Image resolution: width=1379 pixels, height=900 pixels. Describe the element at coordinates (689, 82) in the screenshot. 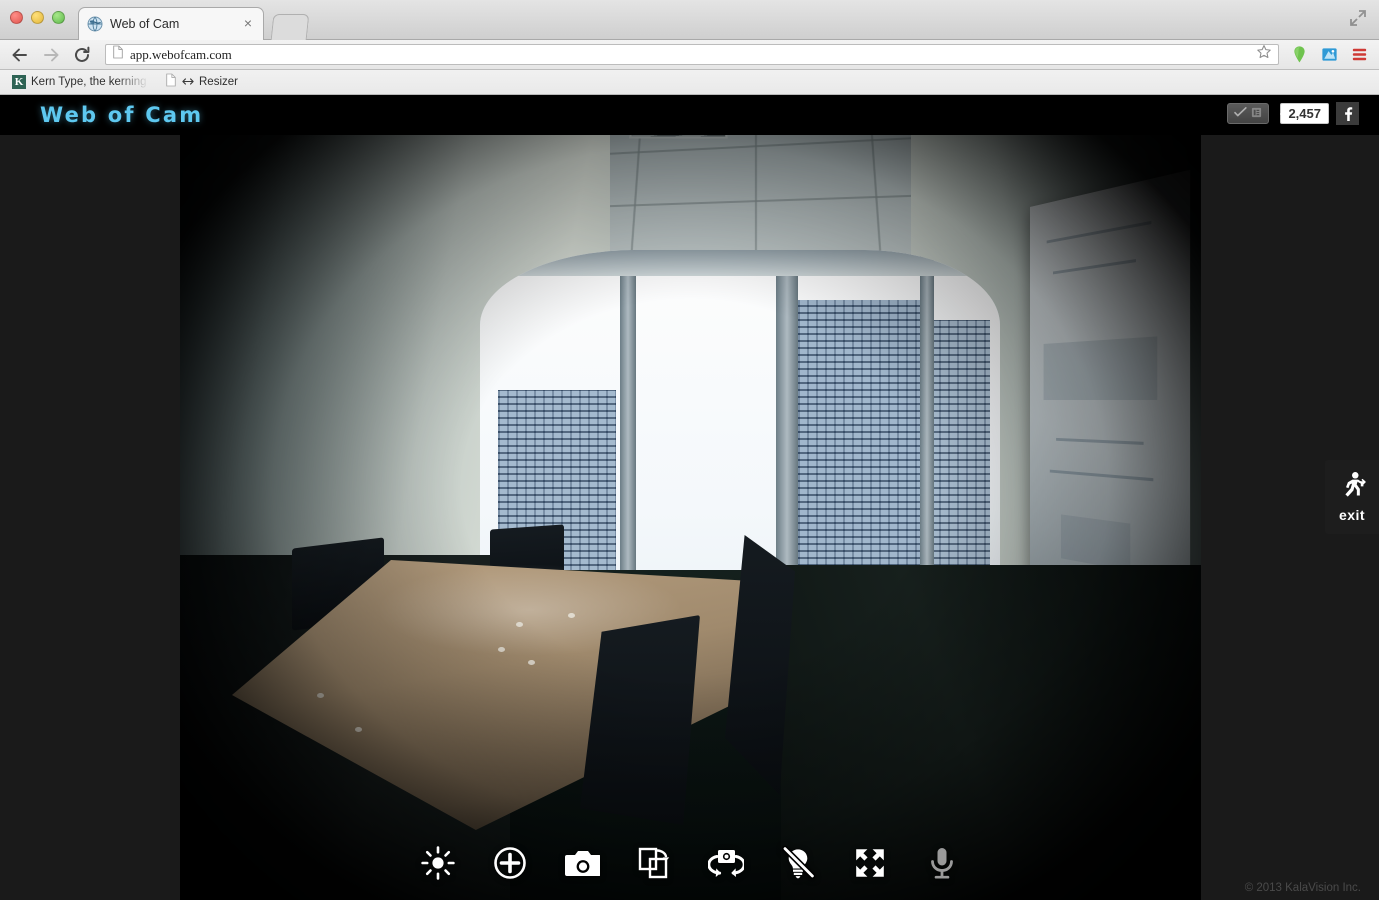

I see `bookmarks-bar: K Kern Type, the kerning game Resizer` at that location.